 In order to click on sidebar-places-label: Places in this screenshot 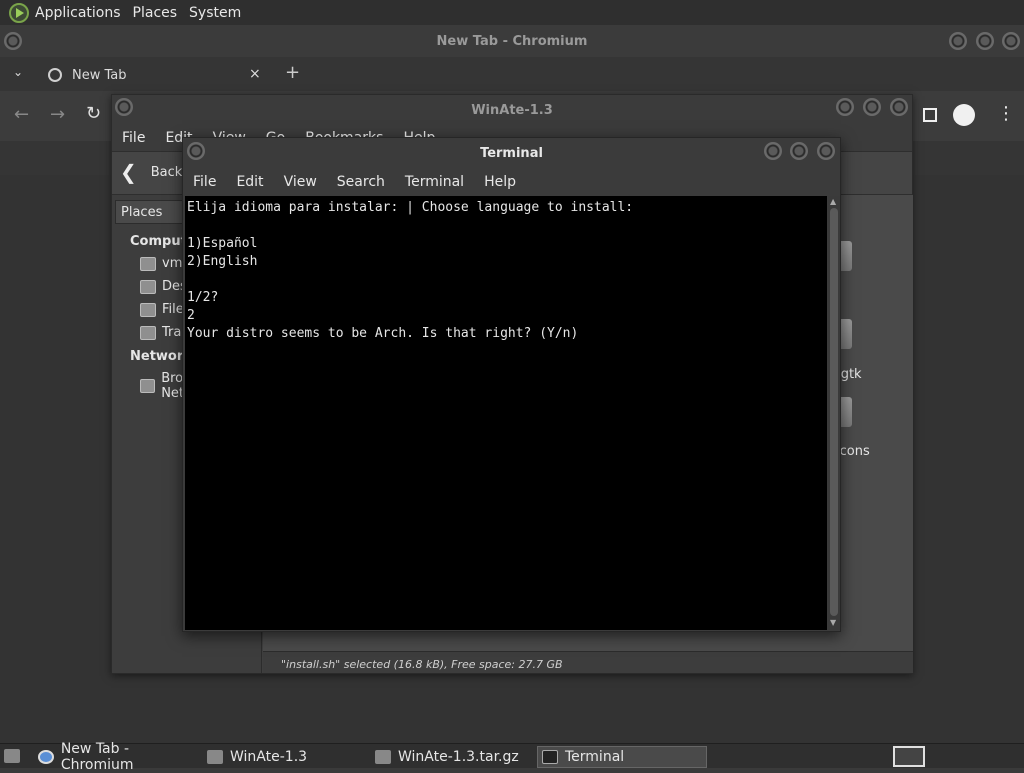, I will do `click(142, 212)`.